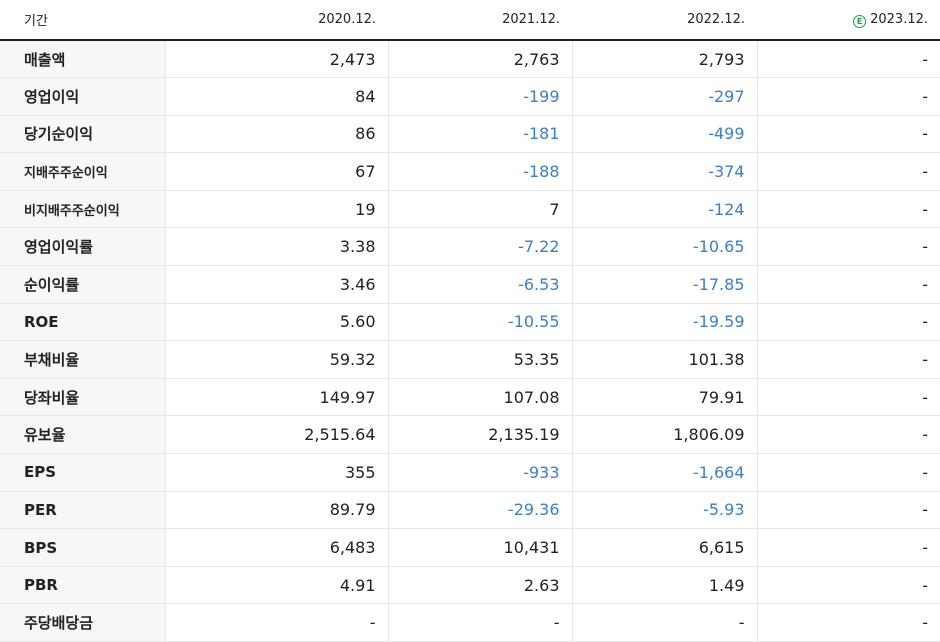 Image resolution: width=940 pixels, height=642 pixels. I want to click on row-value-202012: 89.79, so click(277, 510).